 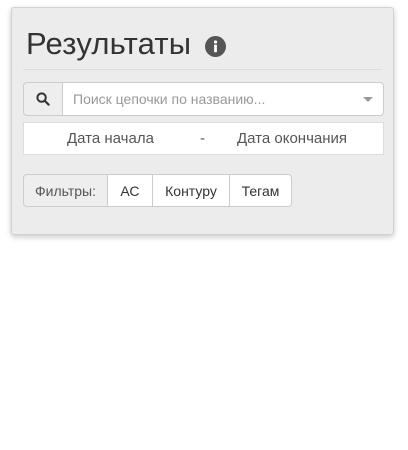 I want to click on date-range: Дата начала - Дата окончания, so click(x=203, y=138).